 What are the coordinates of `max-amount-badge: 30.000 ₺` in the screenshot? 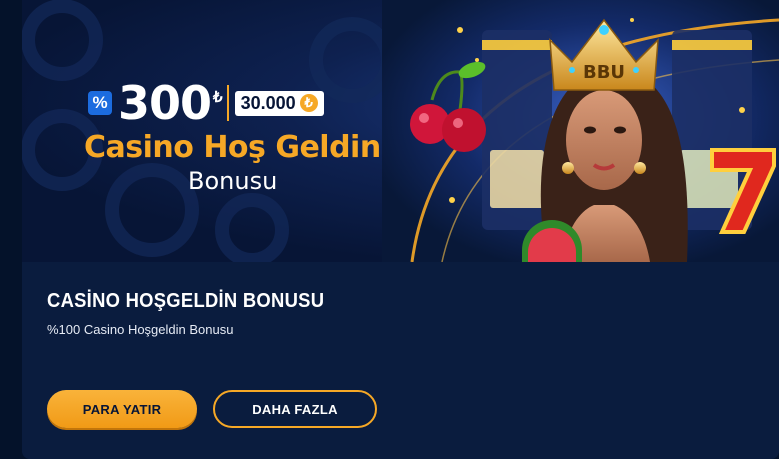 It's located at (279, 103).